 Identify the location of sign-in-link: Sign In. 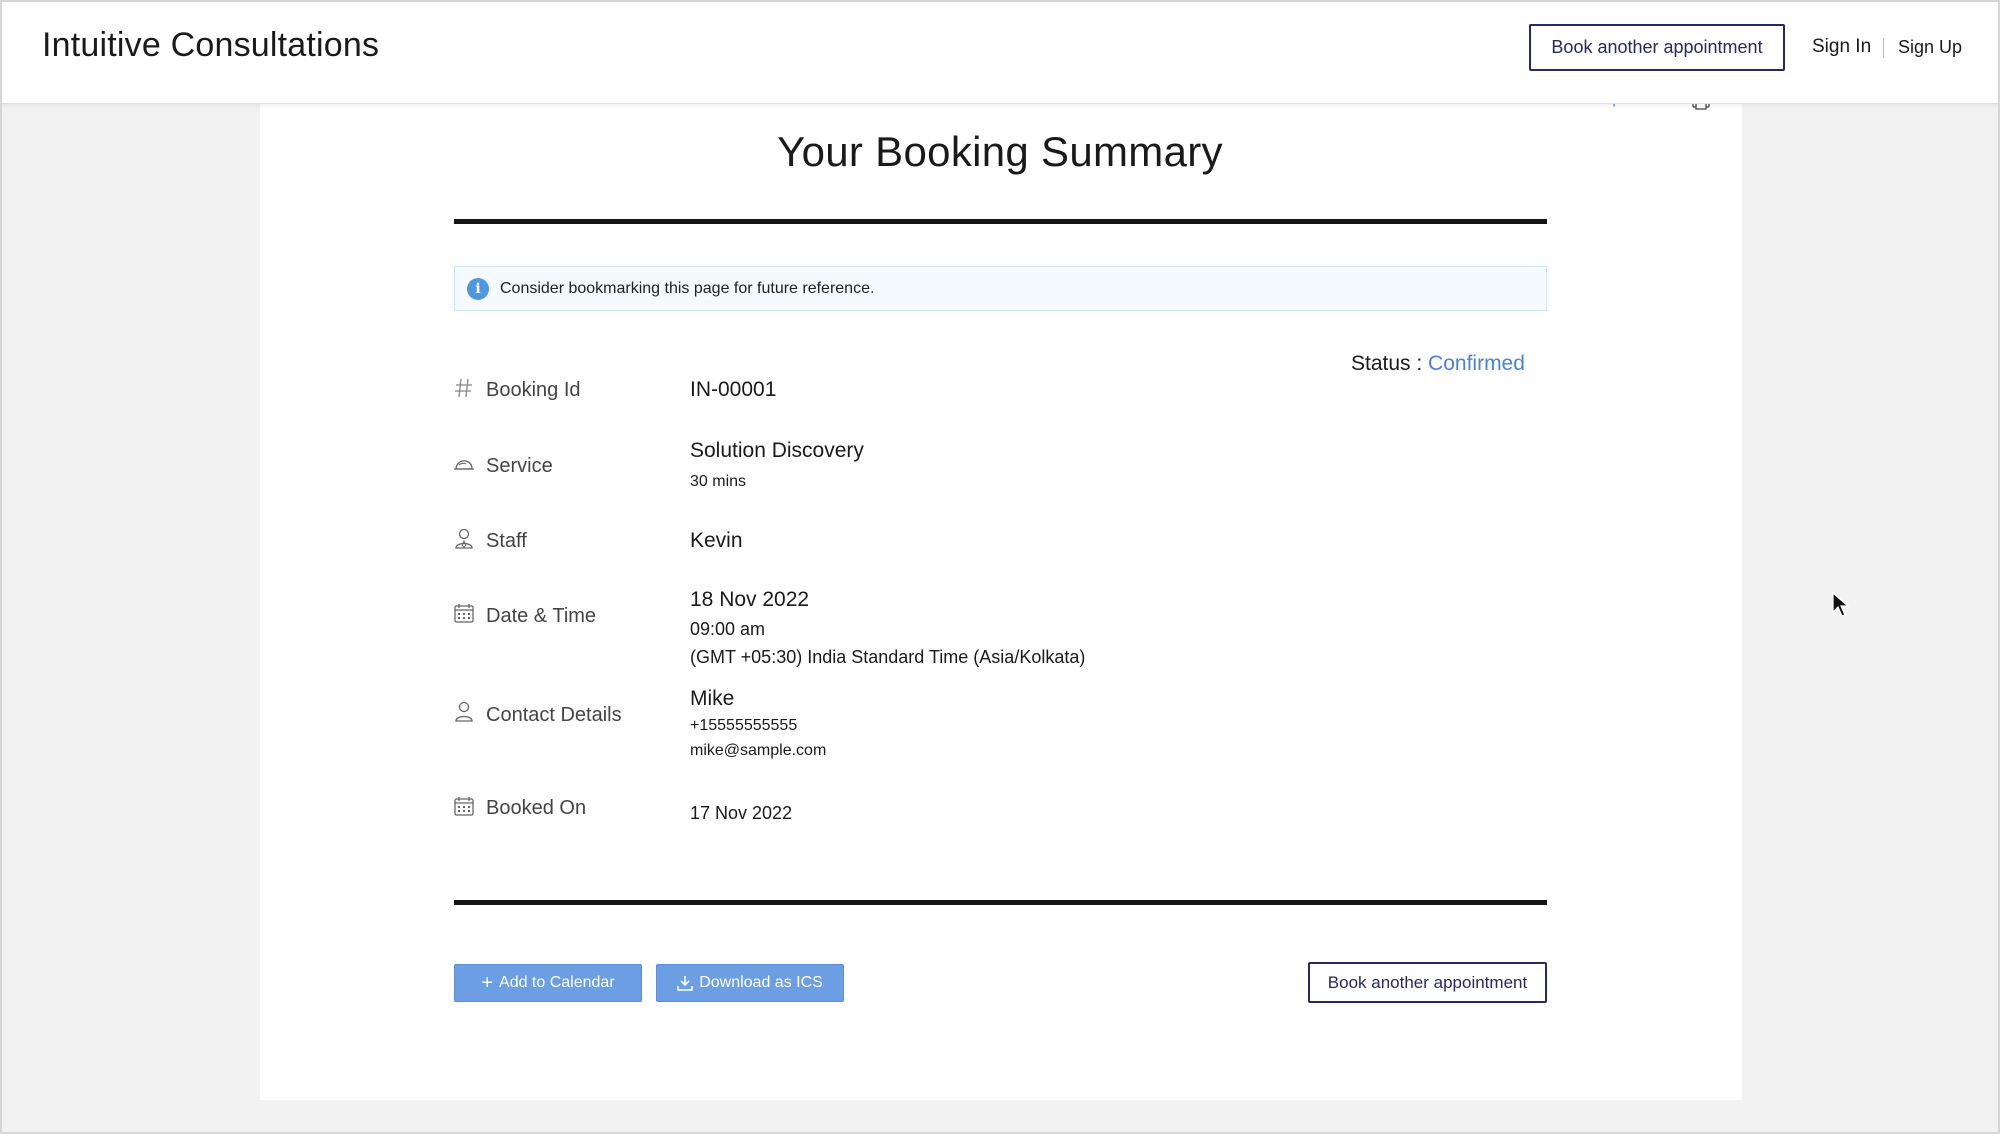
(1841, 47).